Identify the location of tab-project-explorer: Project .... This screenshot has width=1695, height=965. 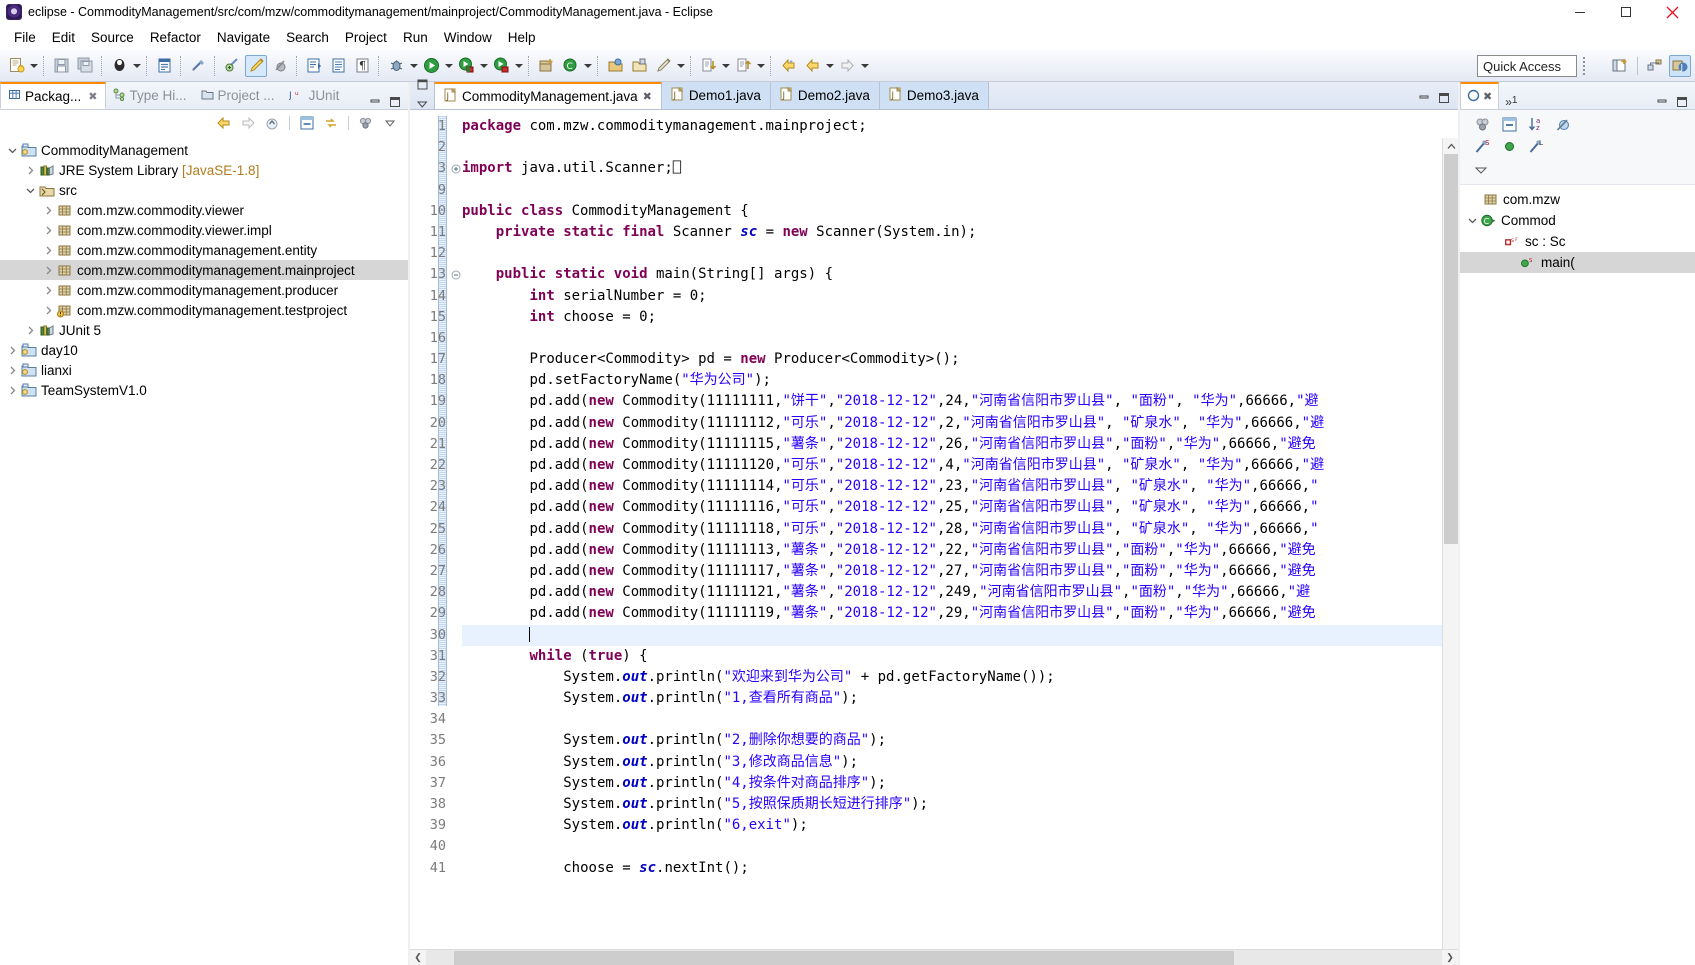
(238, 95).